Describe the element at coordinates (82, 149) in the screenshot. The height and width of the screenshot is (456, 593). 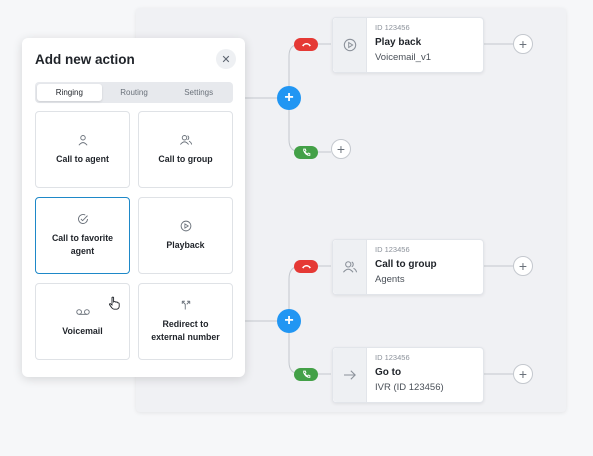
I see `action-card-call-to-agent: Call to agent` at that location.